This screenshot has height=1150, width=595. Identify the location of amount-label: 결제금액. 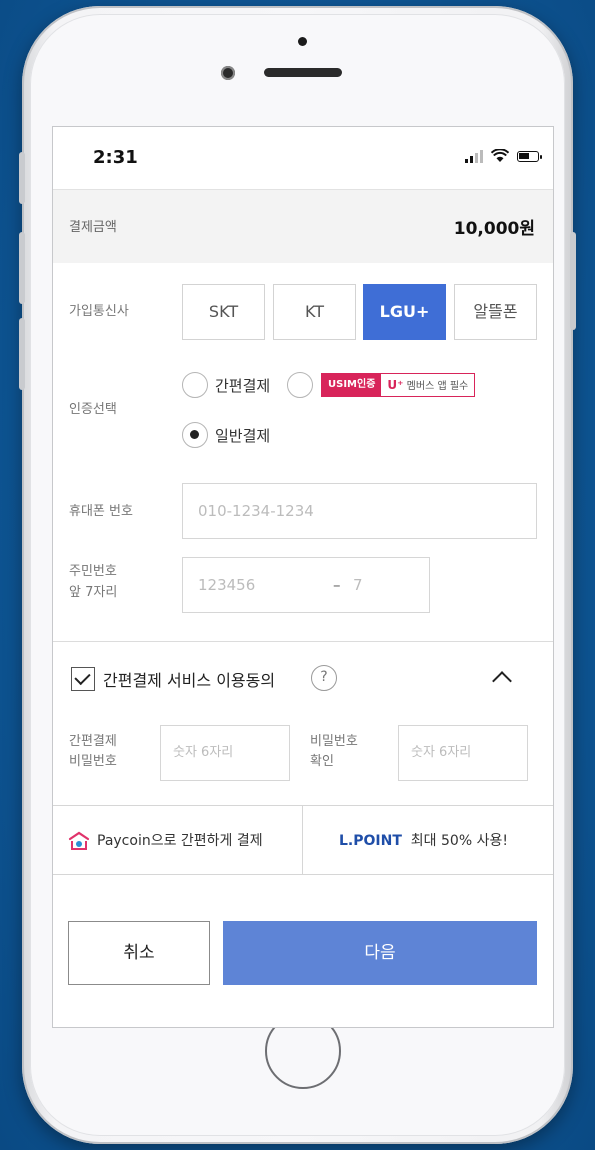
(93, 227).